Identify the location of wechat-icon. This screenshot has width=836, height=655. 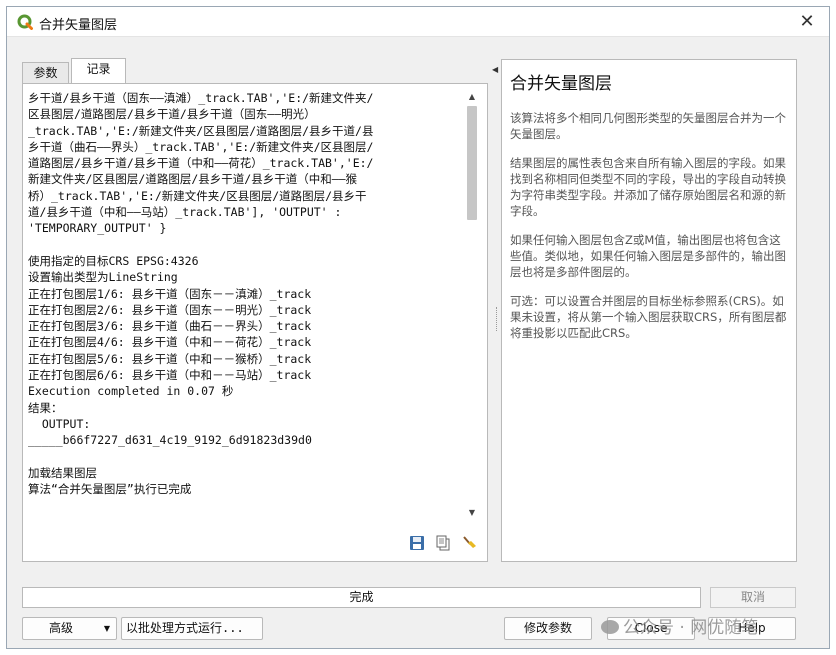
(610, 627).